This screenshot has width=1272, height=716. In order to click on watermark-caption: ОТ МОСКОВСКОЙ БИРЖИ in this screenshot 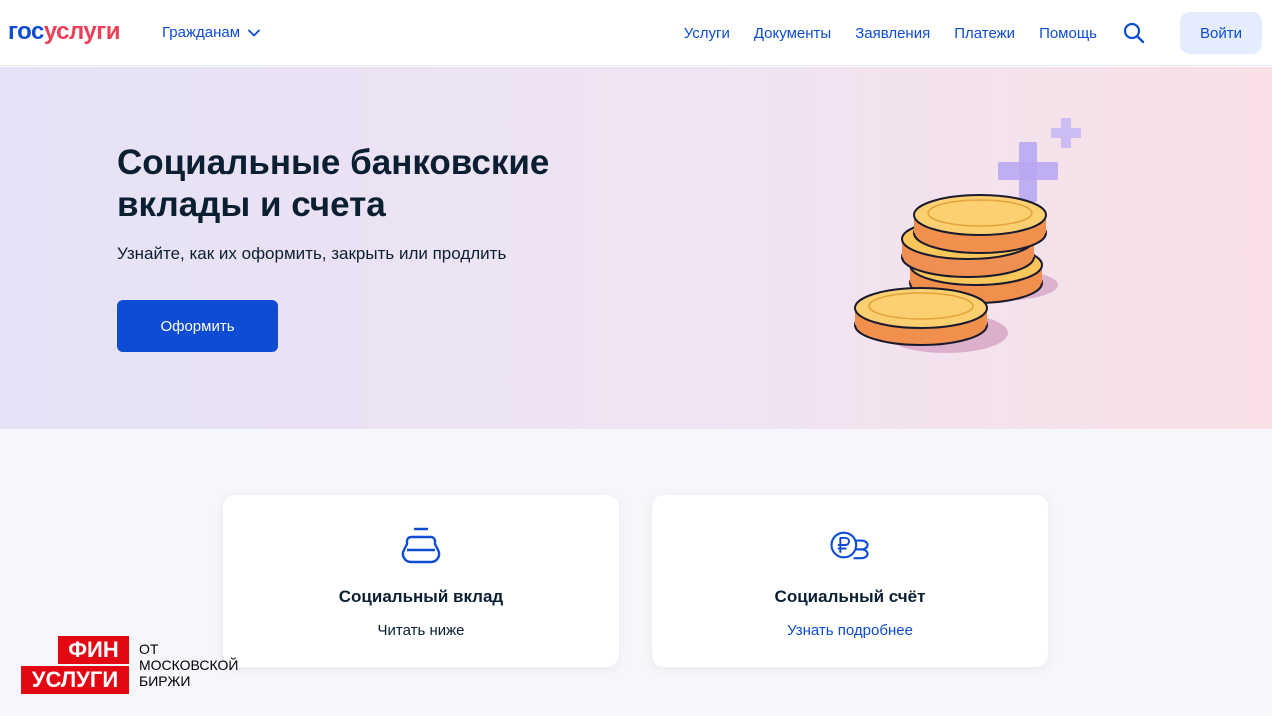, I will do `click(188, 665)`.